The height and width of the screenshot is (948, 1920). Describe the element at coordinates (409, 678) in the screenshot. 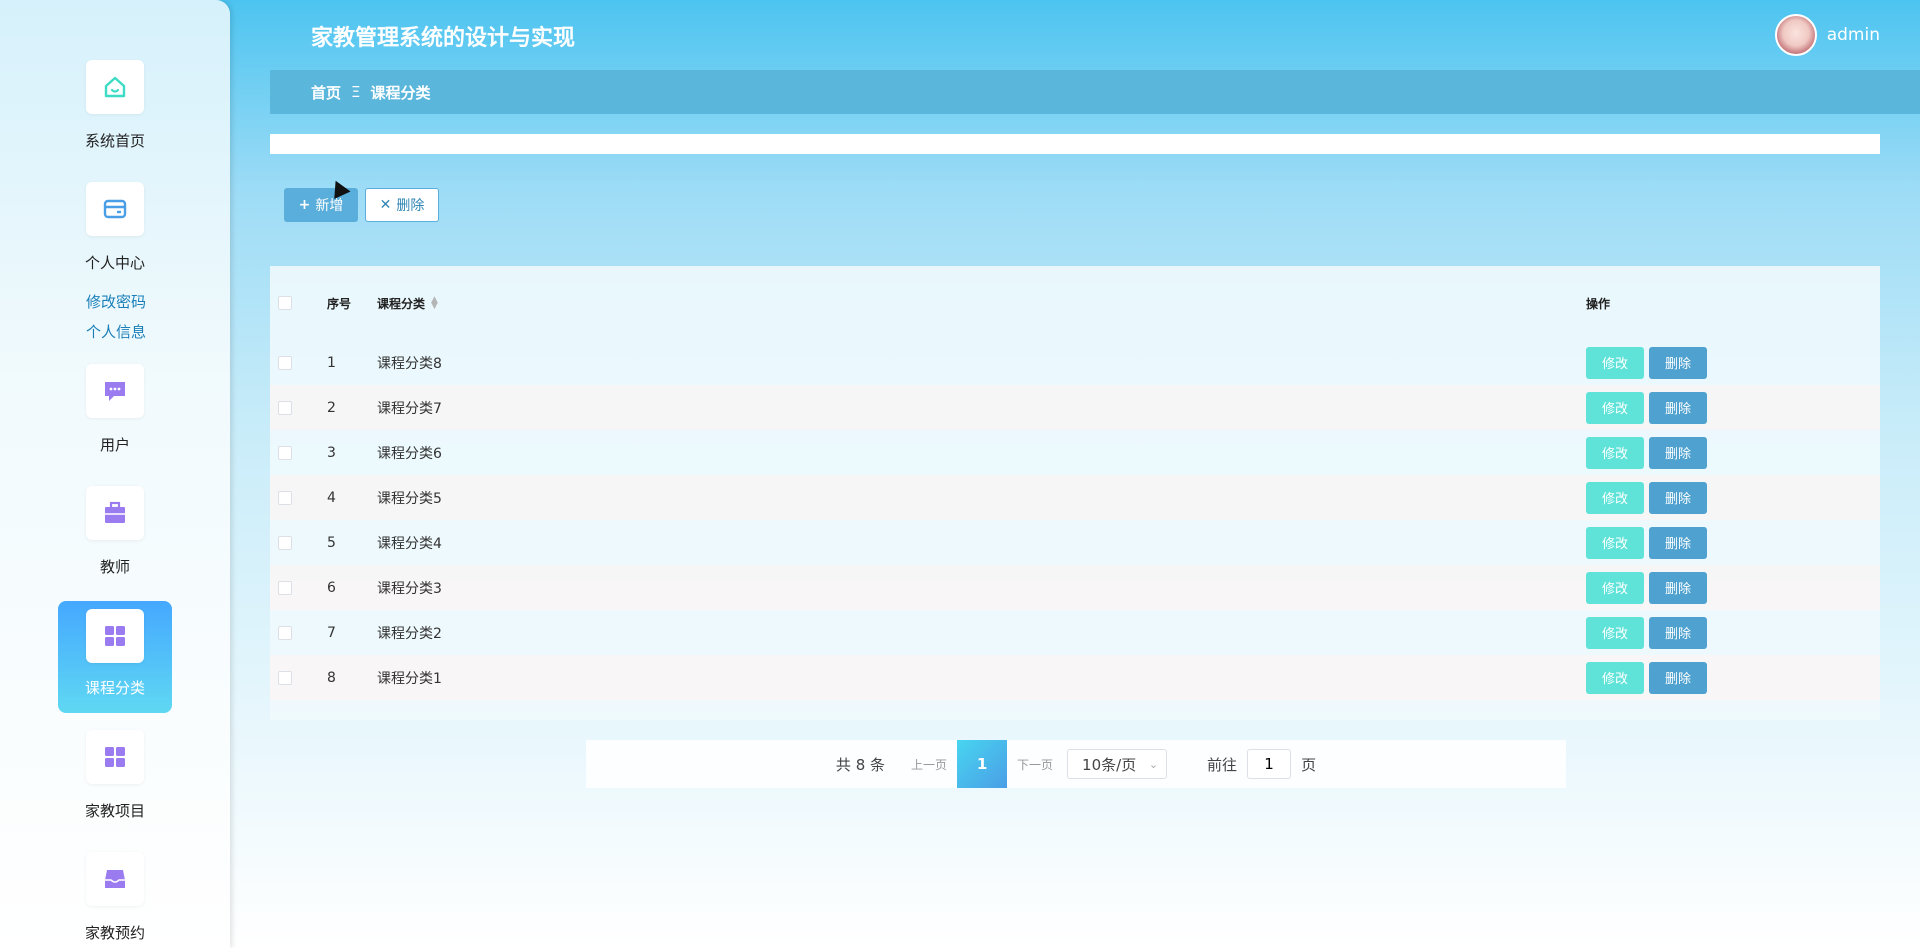

I see `row-name: 课程分类1` at that location.